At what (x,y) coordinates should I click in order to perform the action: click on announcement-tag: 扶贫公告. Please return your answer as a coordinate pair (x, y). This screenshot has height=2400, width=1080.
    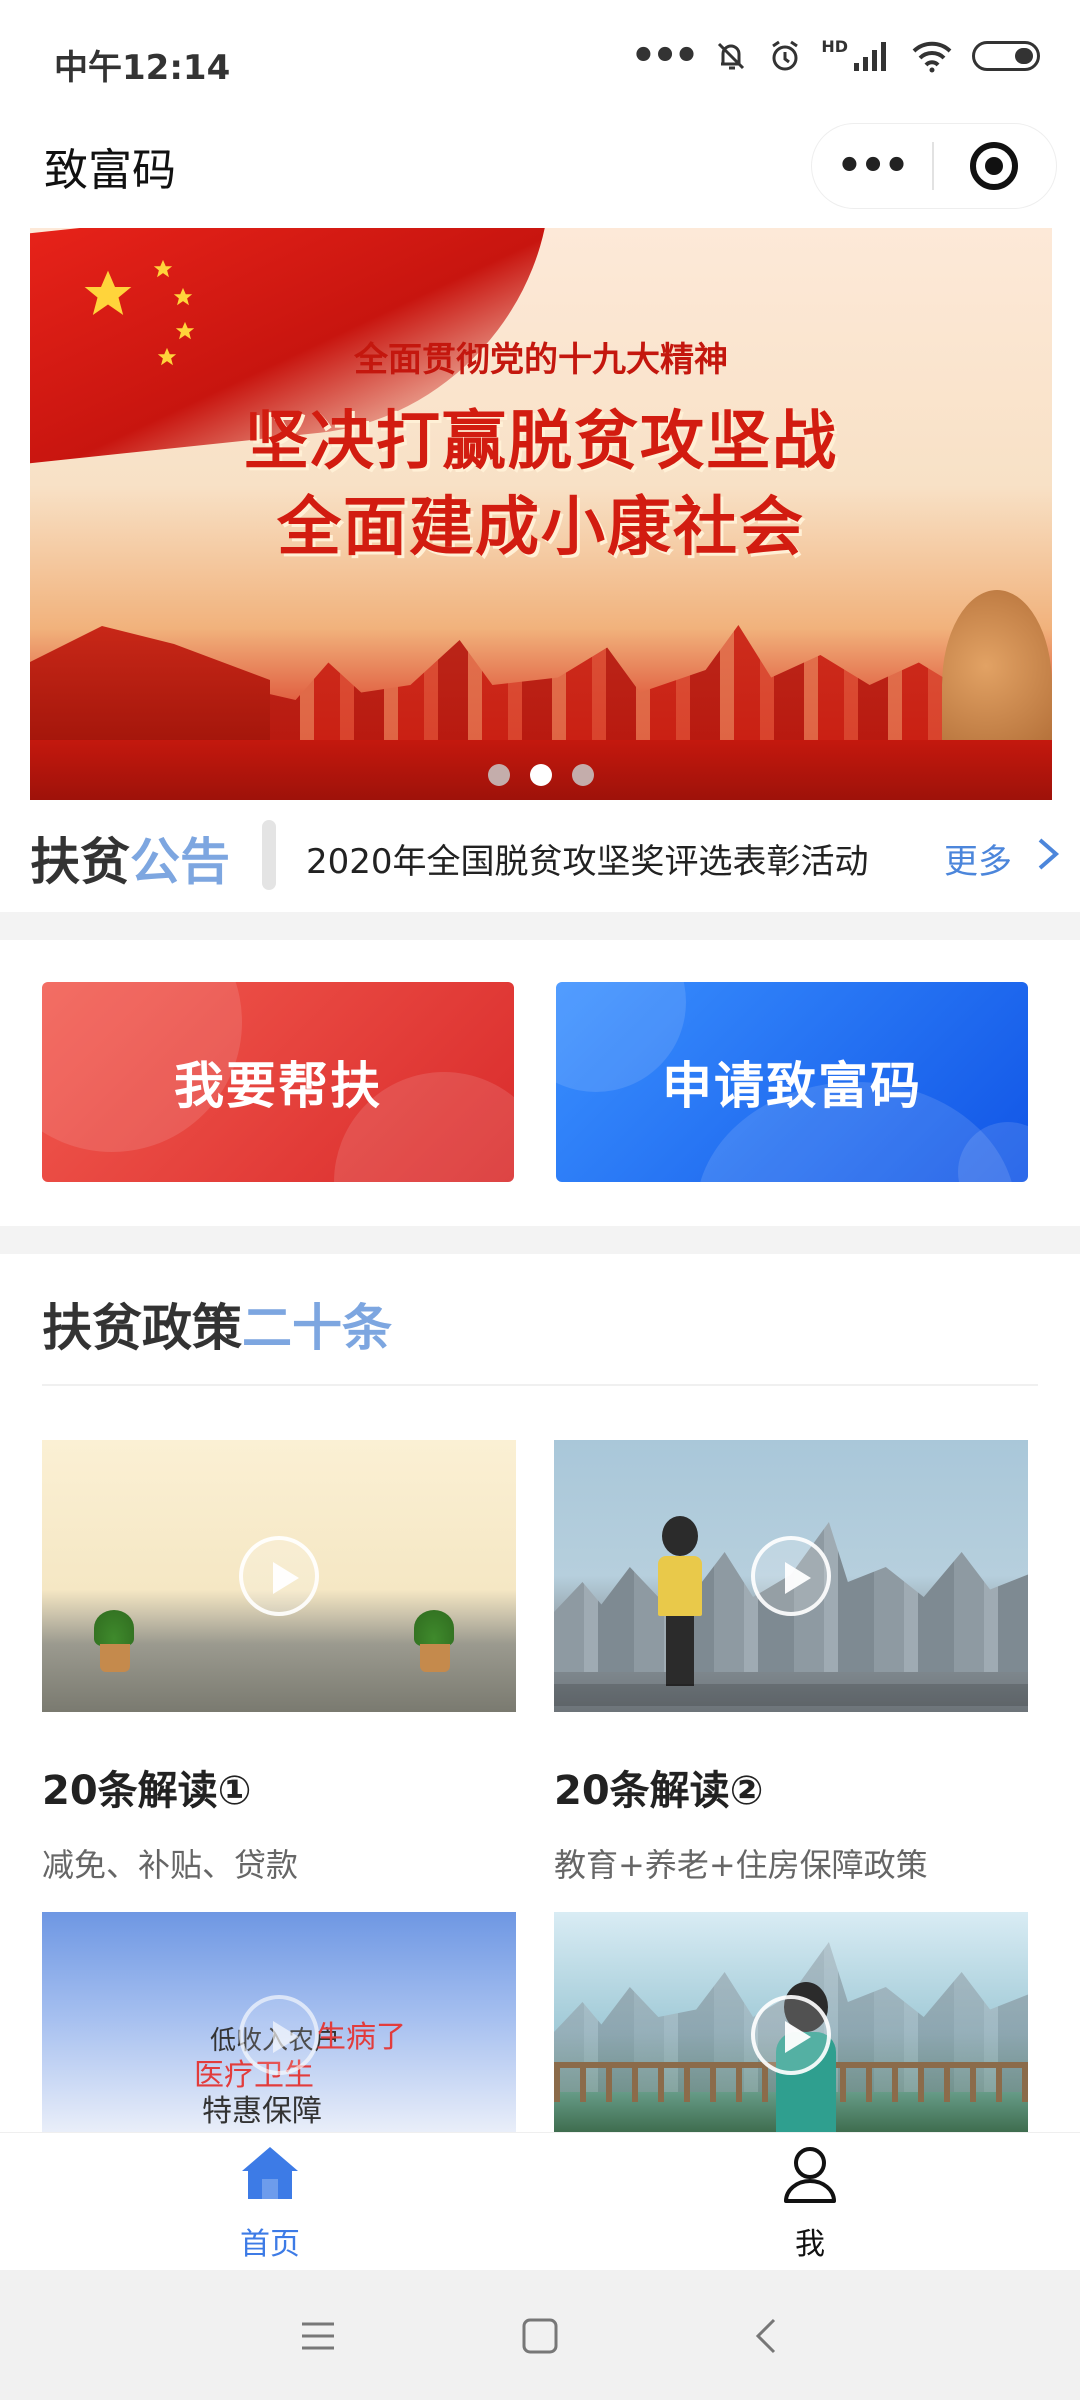
    Looking at the image, I should click on (130, 858).